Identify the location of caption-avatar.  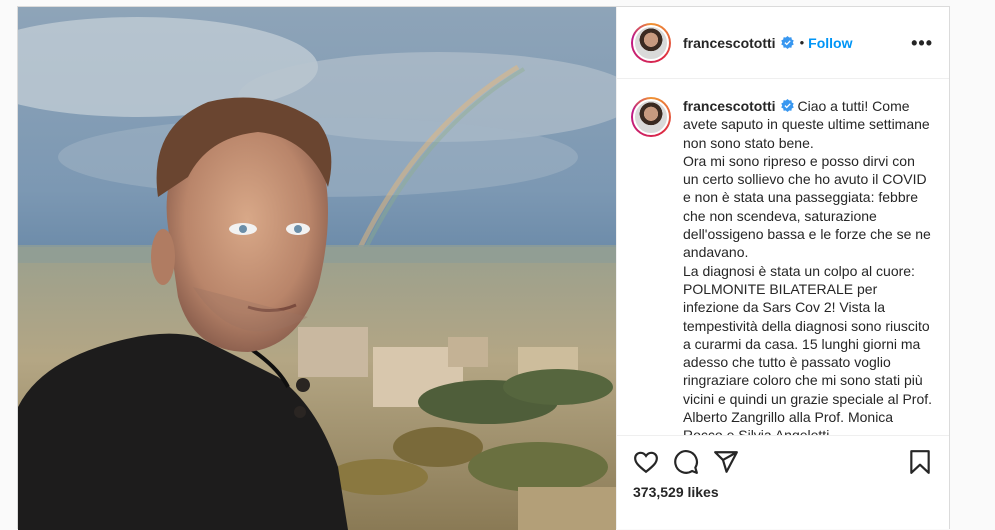
(651, 117).